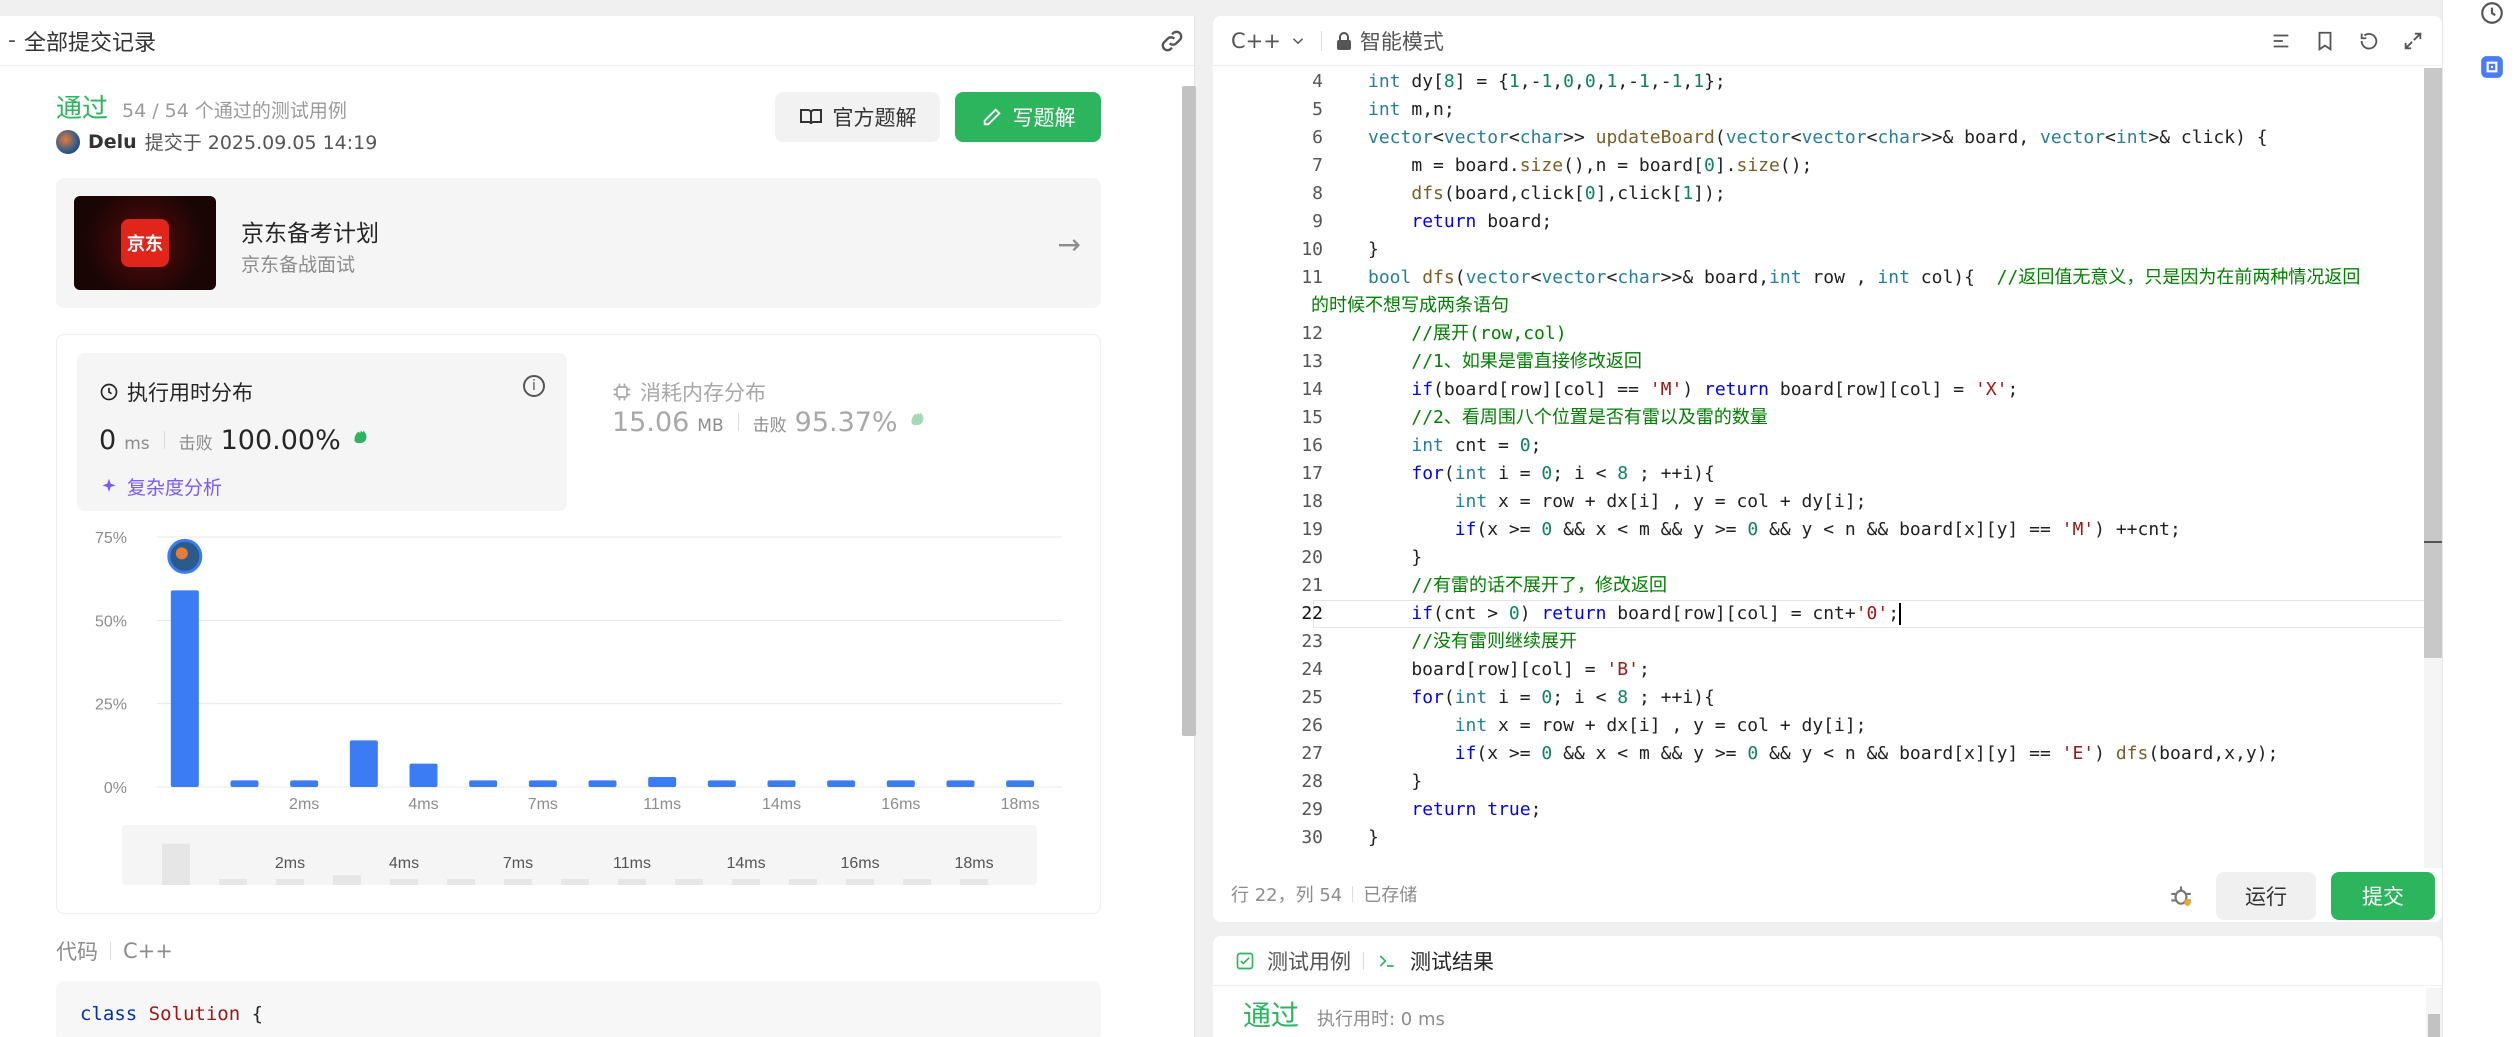  I want to click on fullscreen-icon, so click(2413, 41).